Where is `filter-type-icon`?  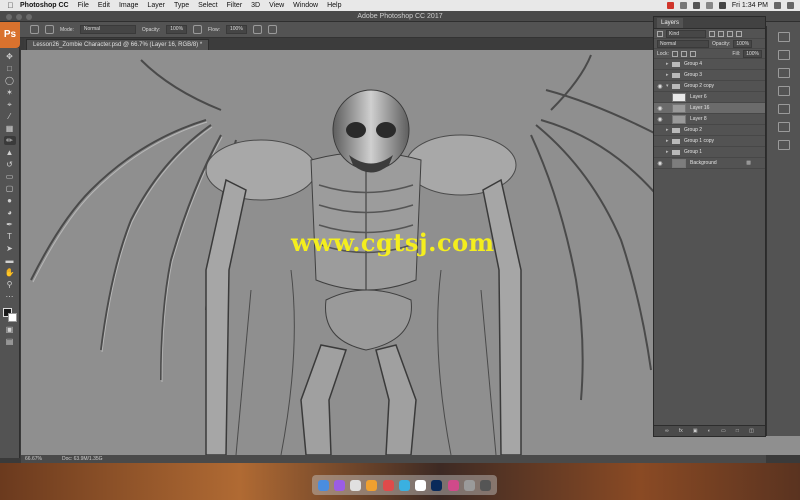 filter-type-icon is located at coordinates (730, 33).